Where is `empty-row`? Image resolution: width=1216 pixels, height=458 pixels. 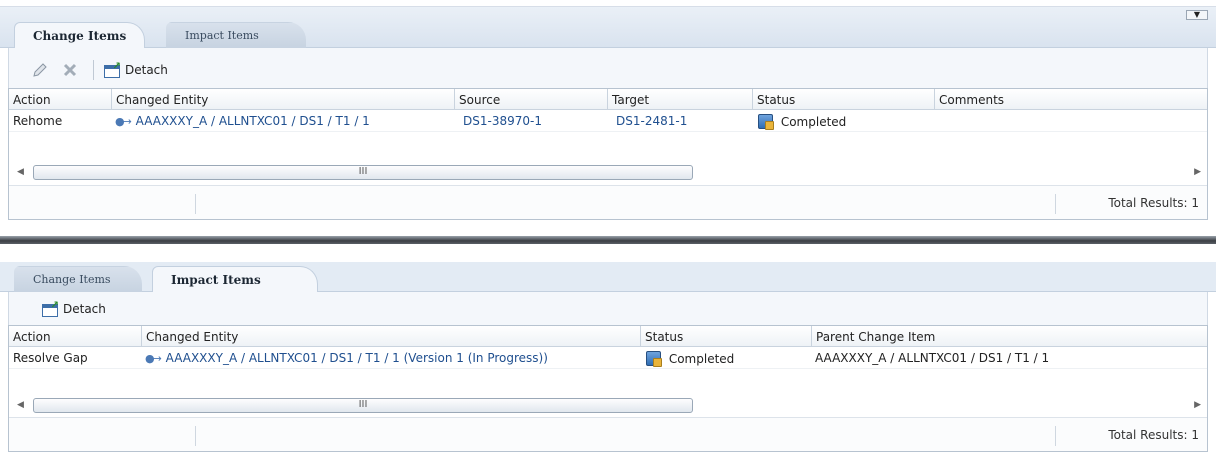 empty-row is located at coordinates (608, 143).